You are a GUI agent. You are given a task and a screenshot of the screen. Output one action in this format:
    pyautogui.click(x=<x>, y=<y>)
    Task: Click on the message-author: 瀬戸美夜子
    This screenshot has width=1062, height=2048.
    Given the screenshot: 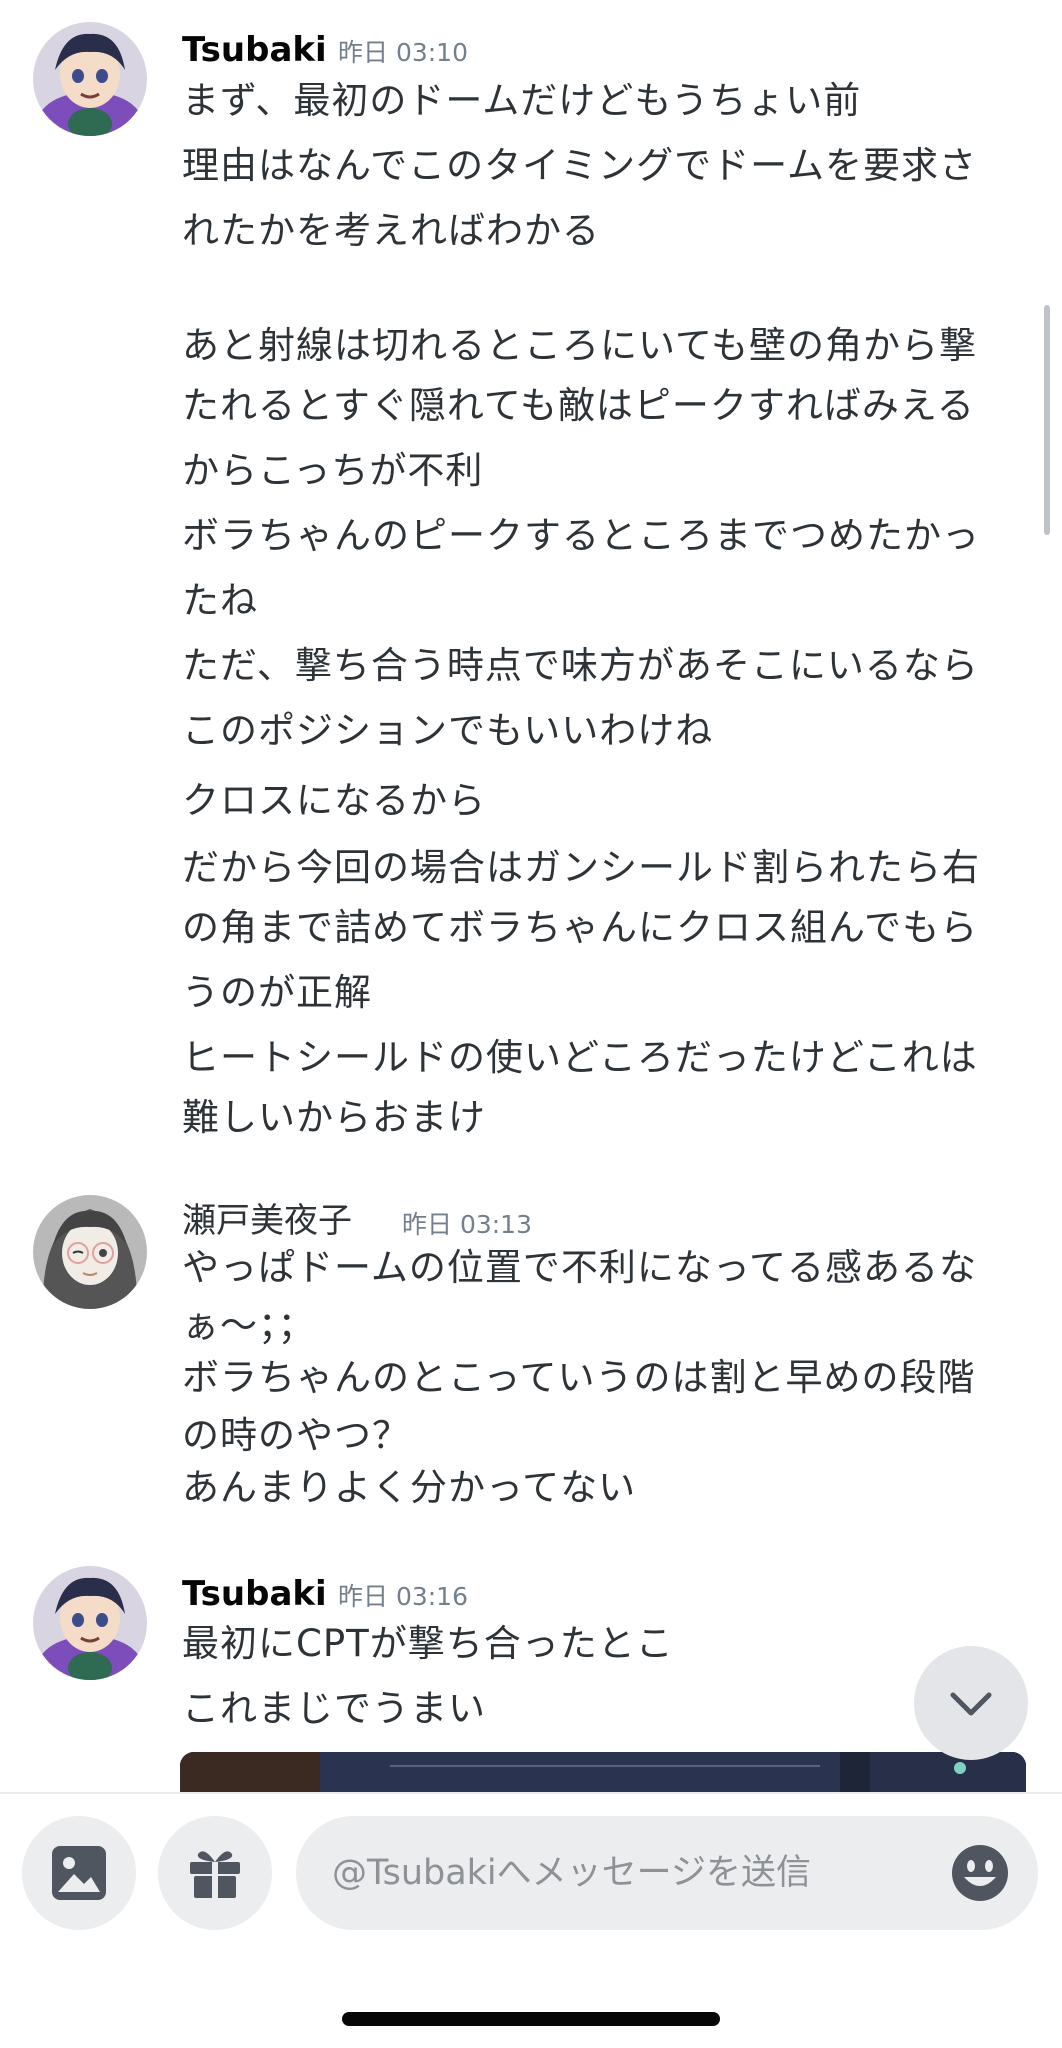 What is the action you would take?
    pyautogui.click(x=267, y=1221)
    